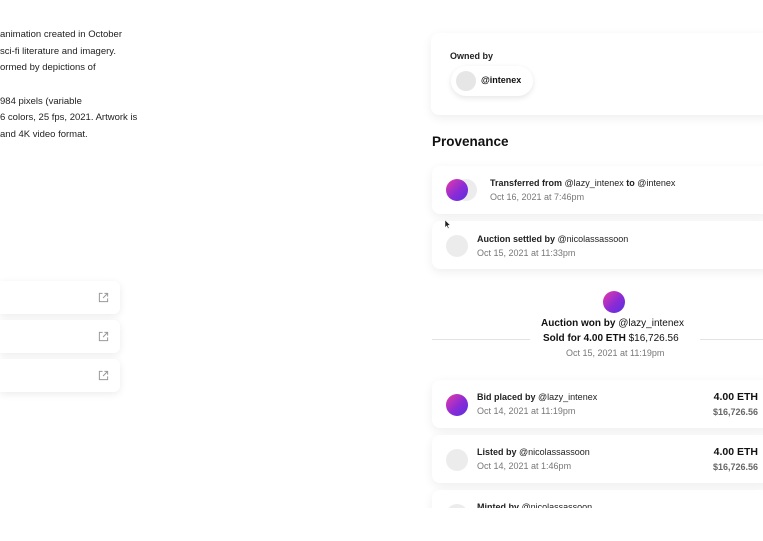 The width and height of the screenshot is (763, 541). What do you see at coordinates (58, 51) in the screenshot?
I see `description-line: sci-fi literature and imagery.` at bounding box center [58, 51].